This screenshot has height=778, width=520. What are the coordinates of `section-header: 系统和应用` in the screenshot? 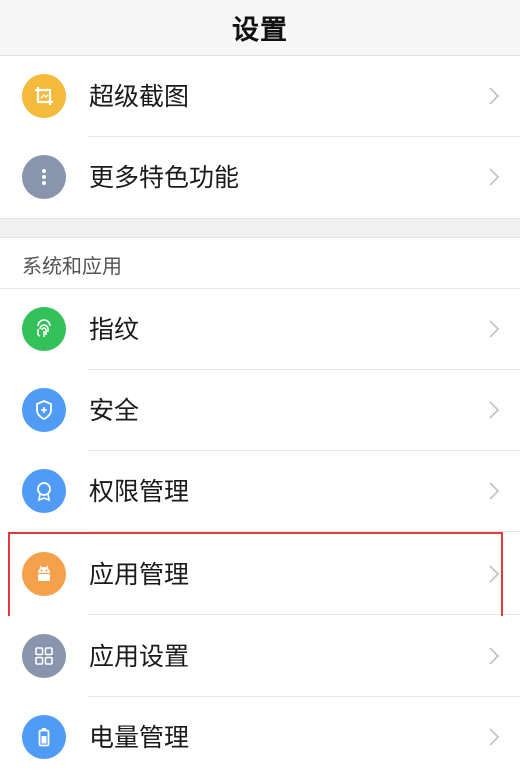 It's located at (260, 263).